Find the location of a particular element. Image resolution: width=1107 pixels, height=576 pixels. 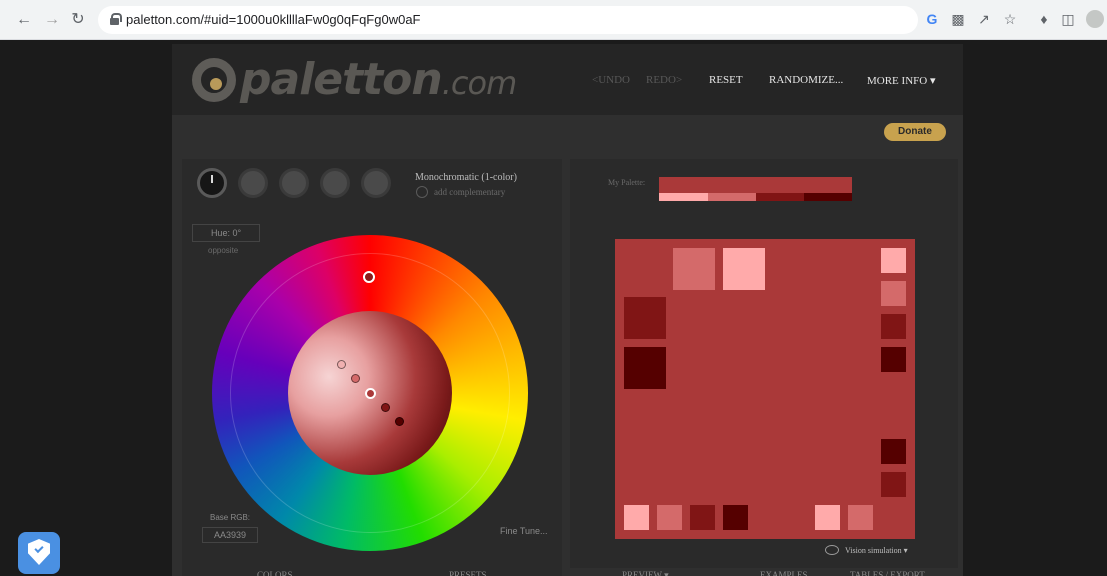

scheme-mono-icon is located at coordinates (212, 183).